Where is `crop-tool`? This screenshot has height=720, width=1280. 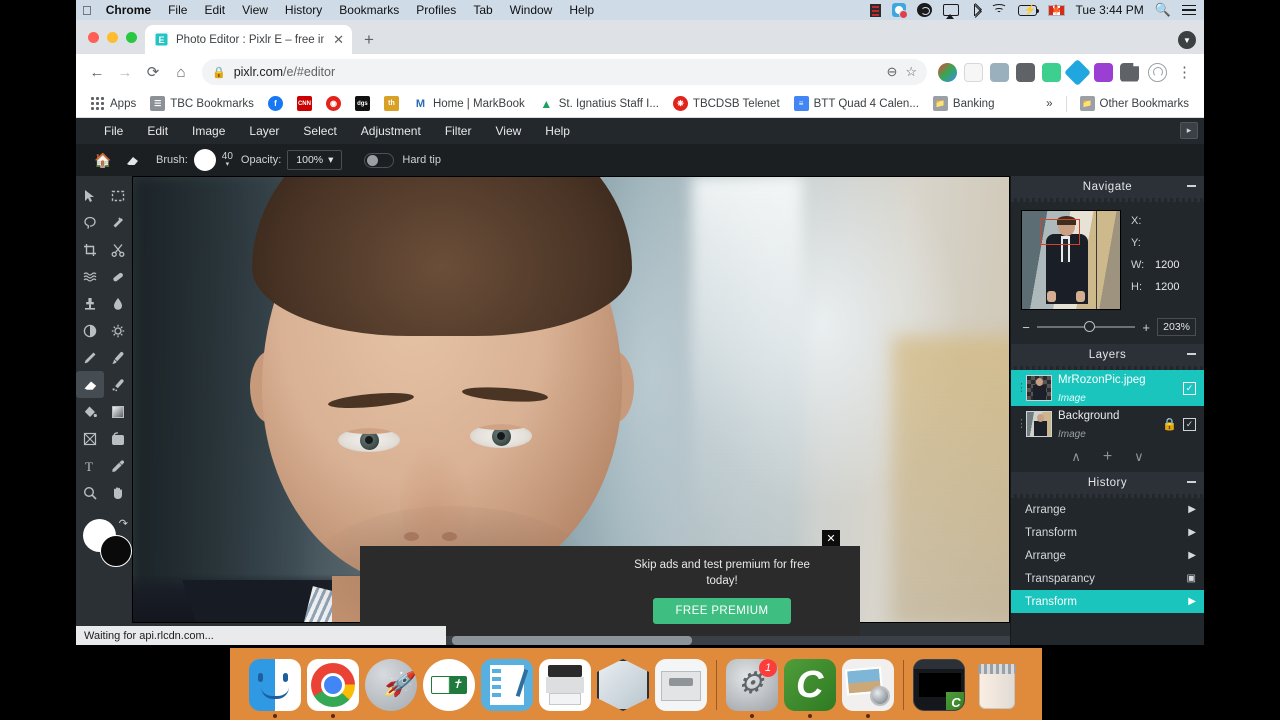
crop-tool is located at coordinates (90, 249).